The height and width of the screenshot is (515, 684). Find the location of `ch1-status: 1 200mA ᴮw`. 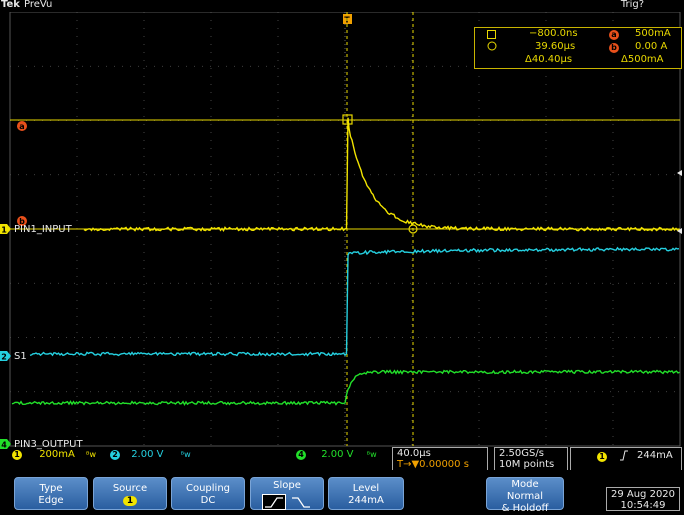

ch1-status: 1 200mA ᴮw is located at coordinates (54, 454).